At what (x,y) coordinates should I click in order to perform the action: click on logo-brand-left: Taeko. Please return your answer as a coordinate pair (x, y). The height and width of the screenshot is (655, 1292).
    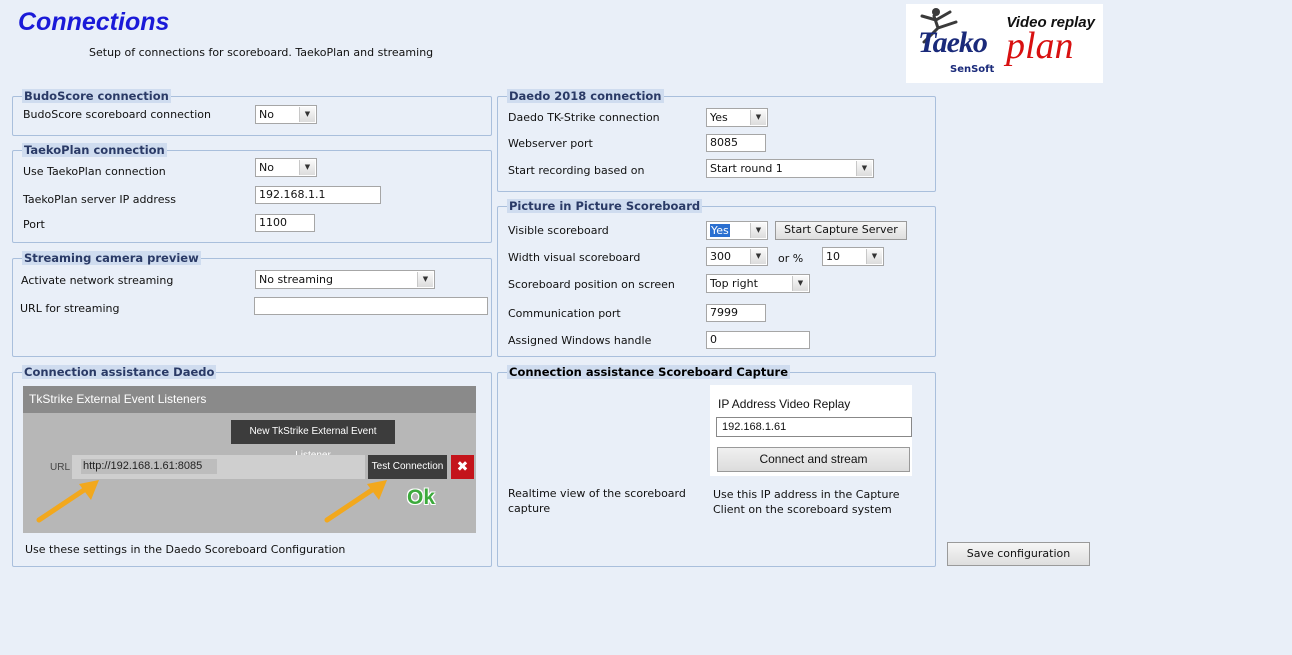
    Looking at the image, I should click on (953, 42).